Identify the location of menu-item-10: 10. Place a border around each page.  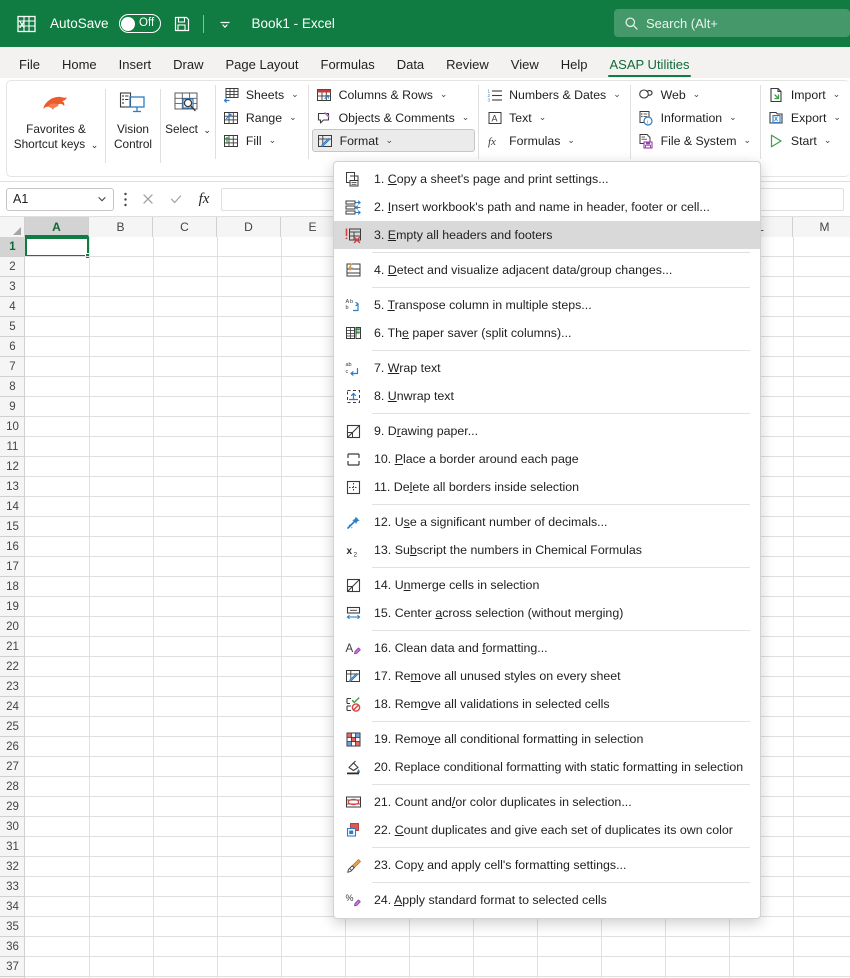
(547, 459).